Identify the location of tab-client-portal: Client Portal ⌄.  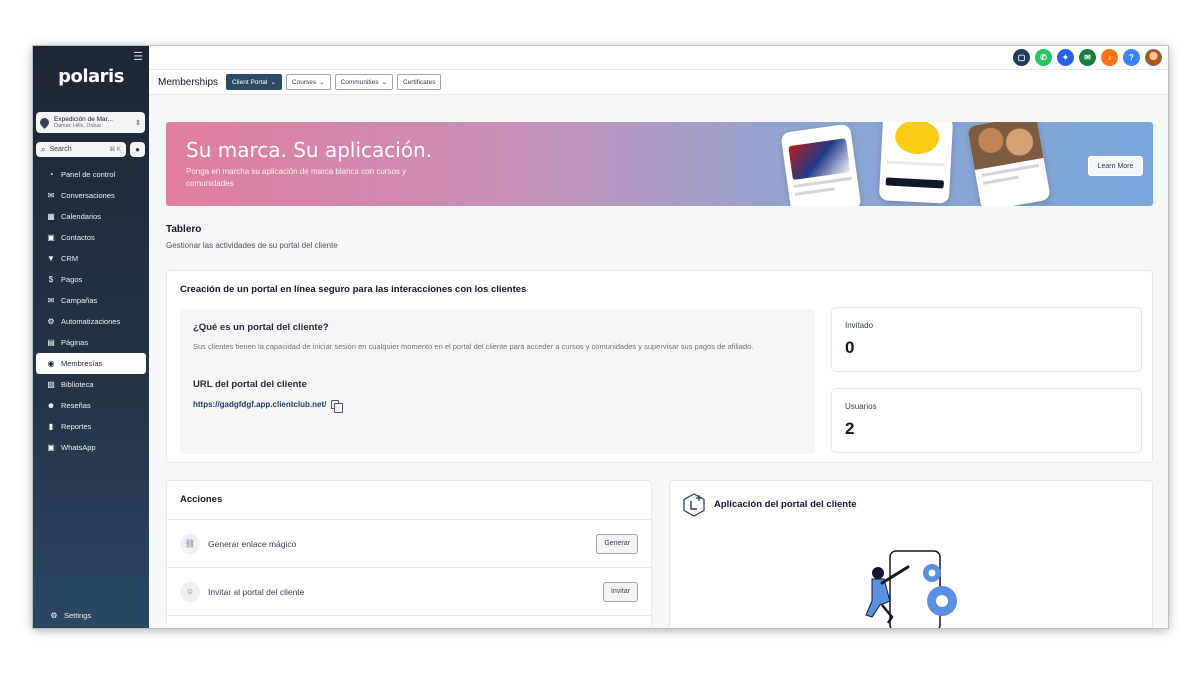
(254, 82).